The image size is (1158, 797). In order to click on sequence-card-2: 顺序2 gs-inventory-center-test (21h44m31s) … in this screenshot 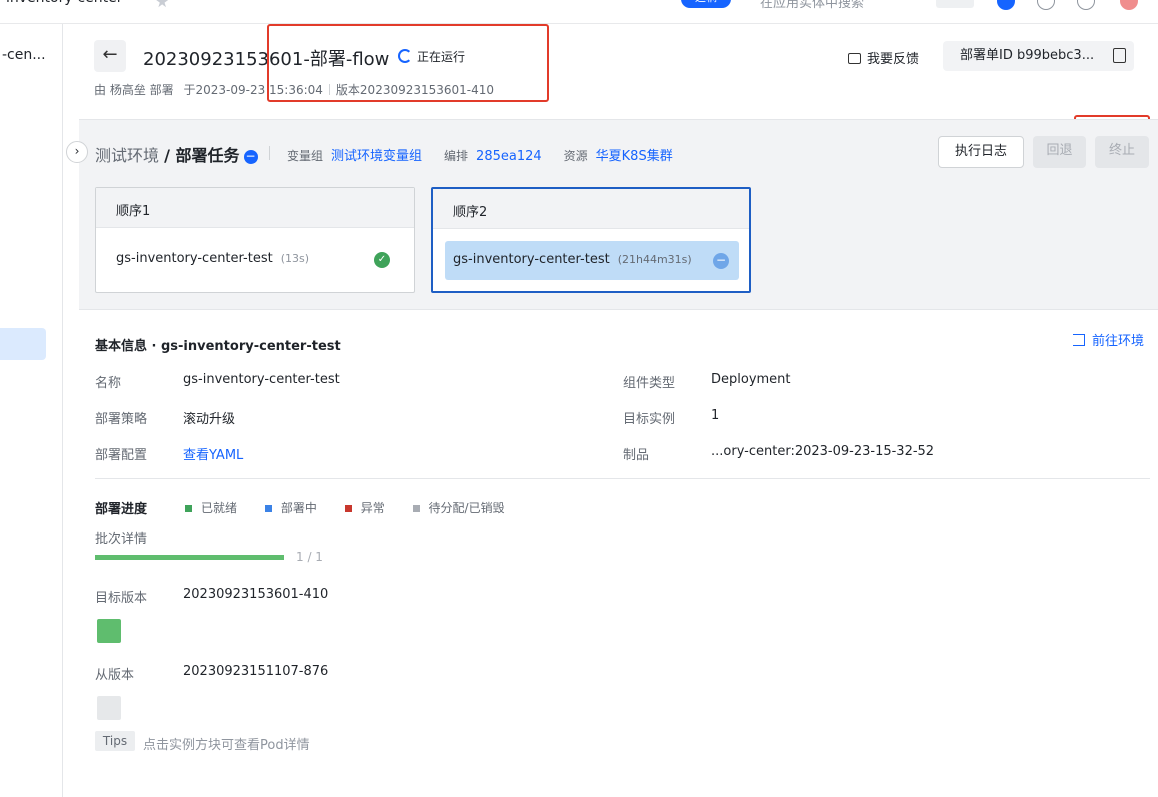, I will do `click(591, 240)`.